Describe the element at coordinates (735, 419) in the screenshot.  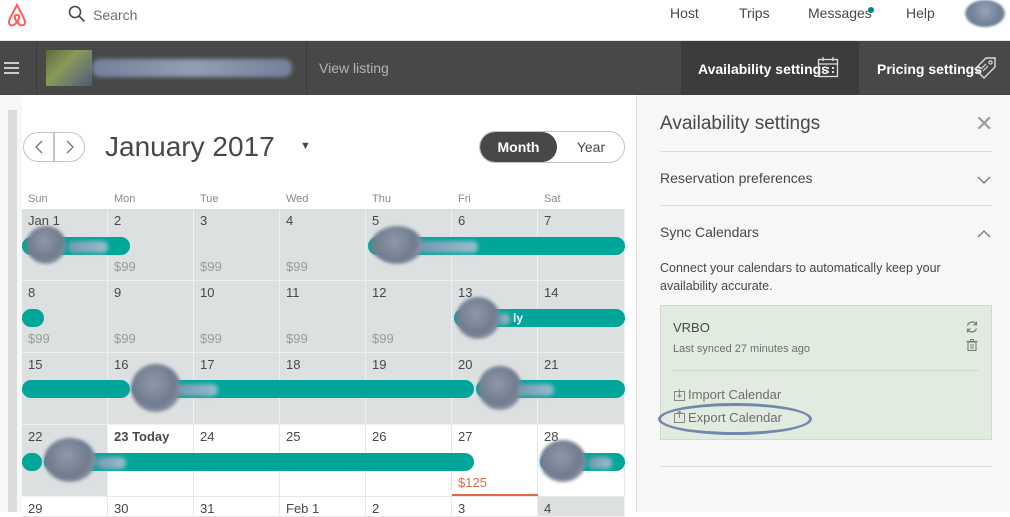
I see `annotation-circle` at that location.